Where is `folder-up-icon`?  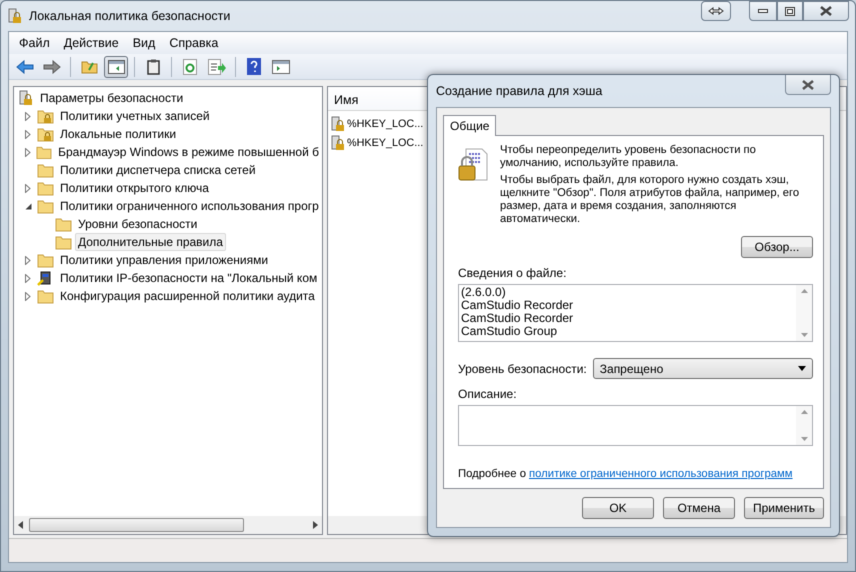 folder-up-icon is located at coordinates (89, 66).